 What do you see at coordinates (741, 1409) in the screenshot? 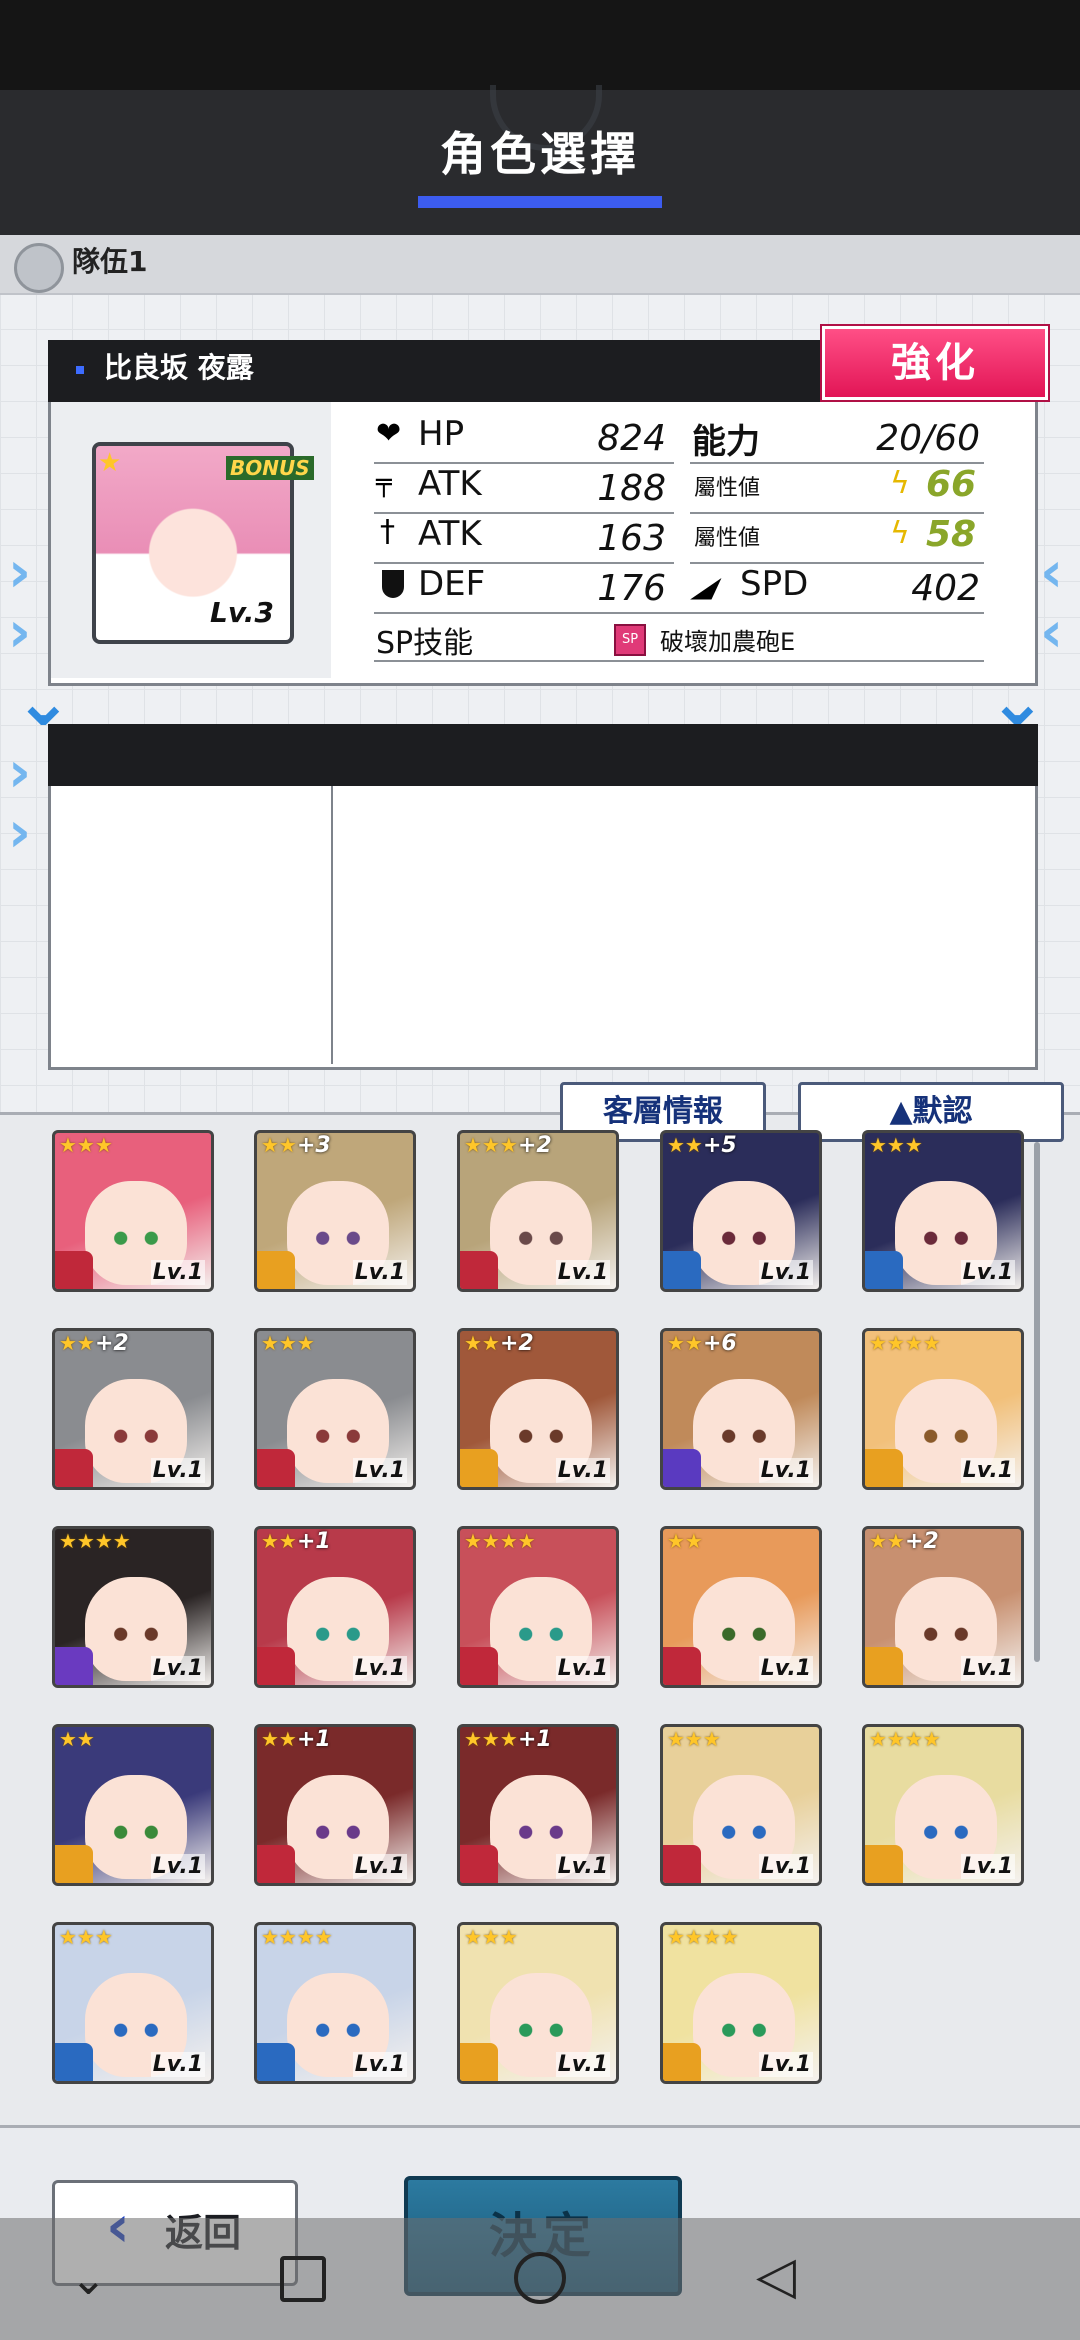
I see `character-card: ★★ +6 Lv.1` at bounding box center [741, 1409].